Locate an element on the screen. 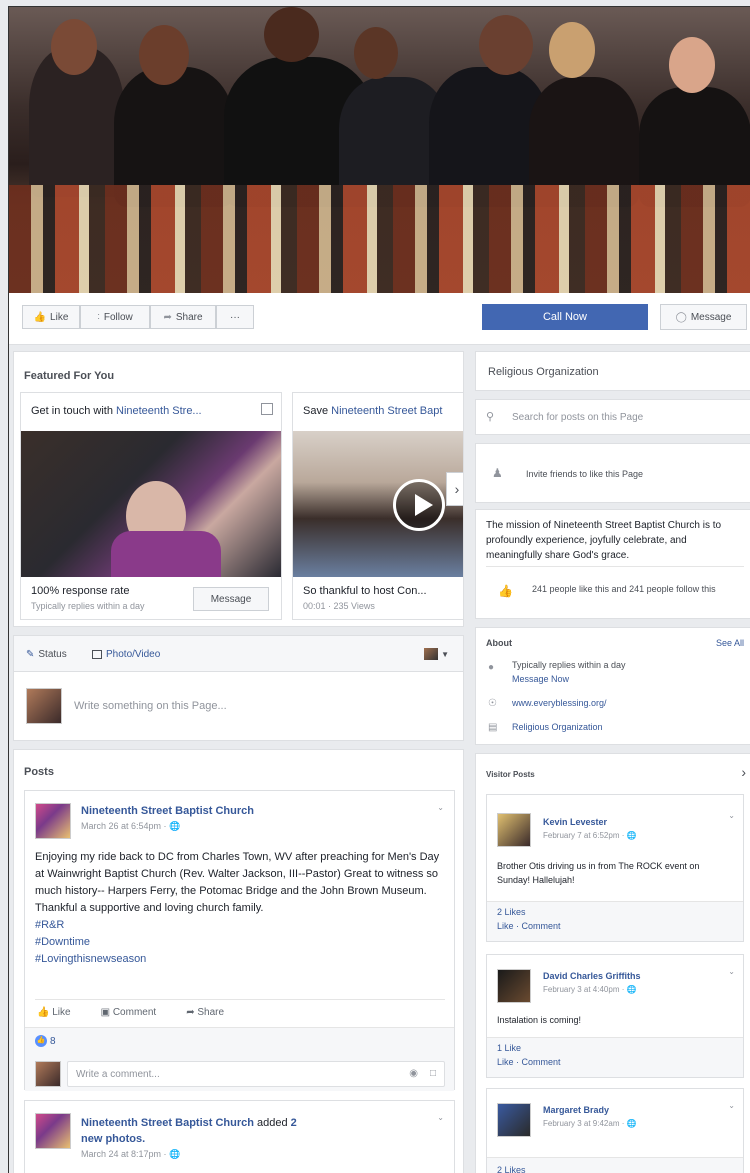 The height and width of the screenshot is (1173, 750). website-link: www.everyblessing.org/ is located at coordinates (559, 703).